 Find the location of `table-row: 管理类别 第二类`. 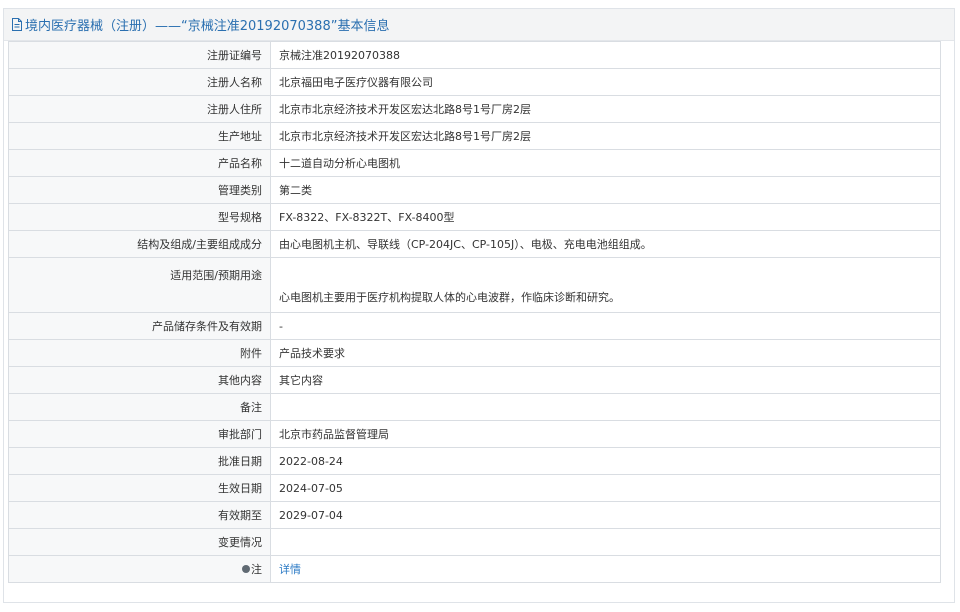

table-row: 管理类别 第二类 is located at coordinates (474, 190).